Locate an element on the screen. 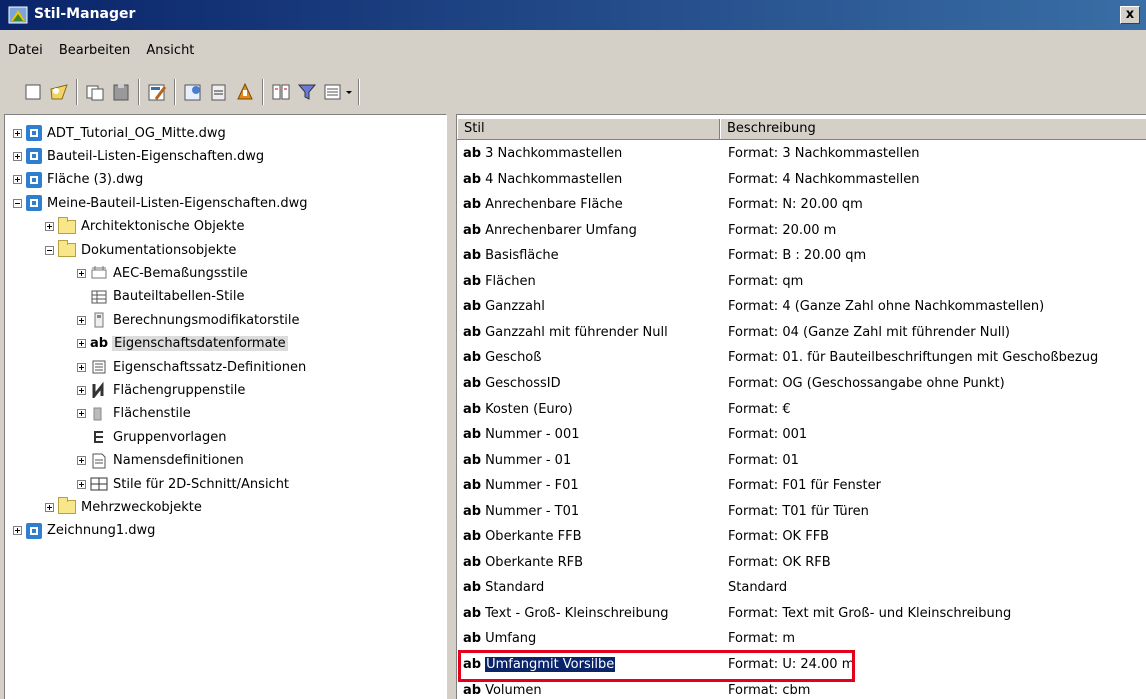 This screenshot has width=1146, height=699. table-row: ab Kosten (Euro) Format: € is located at coordinates (801, 409).